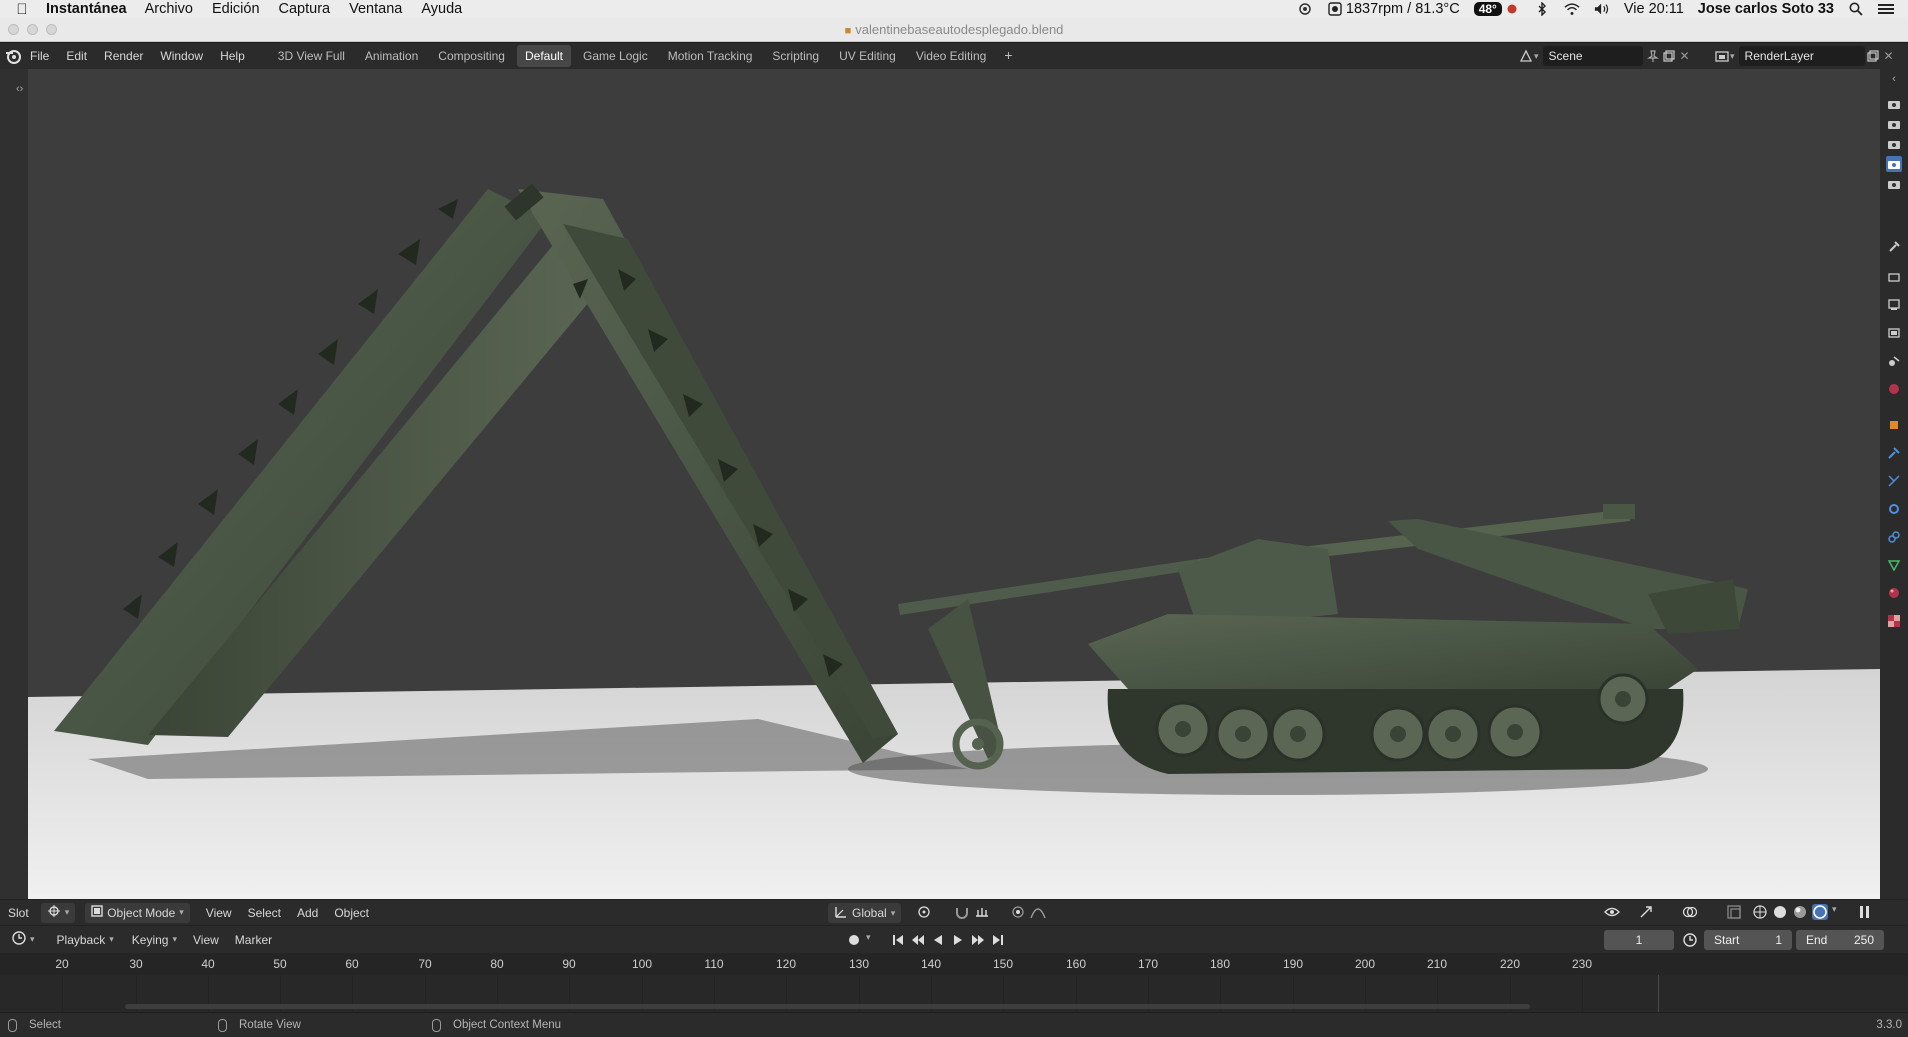 The width and height of the screenshot is (1908, 1037). I want to click on cloud-icon, so click(1305, 9).